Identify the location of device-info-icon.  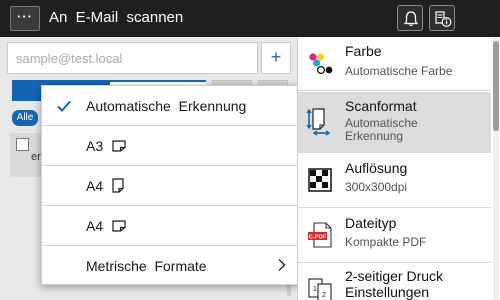
(443, 19).